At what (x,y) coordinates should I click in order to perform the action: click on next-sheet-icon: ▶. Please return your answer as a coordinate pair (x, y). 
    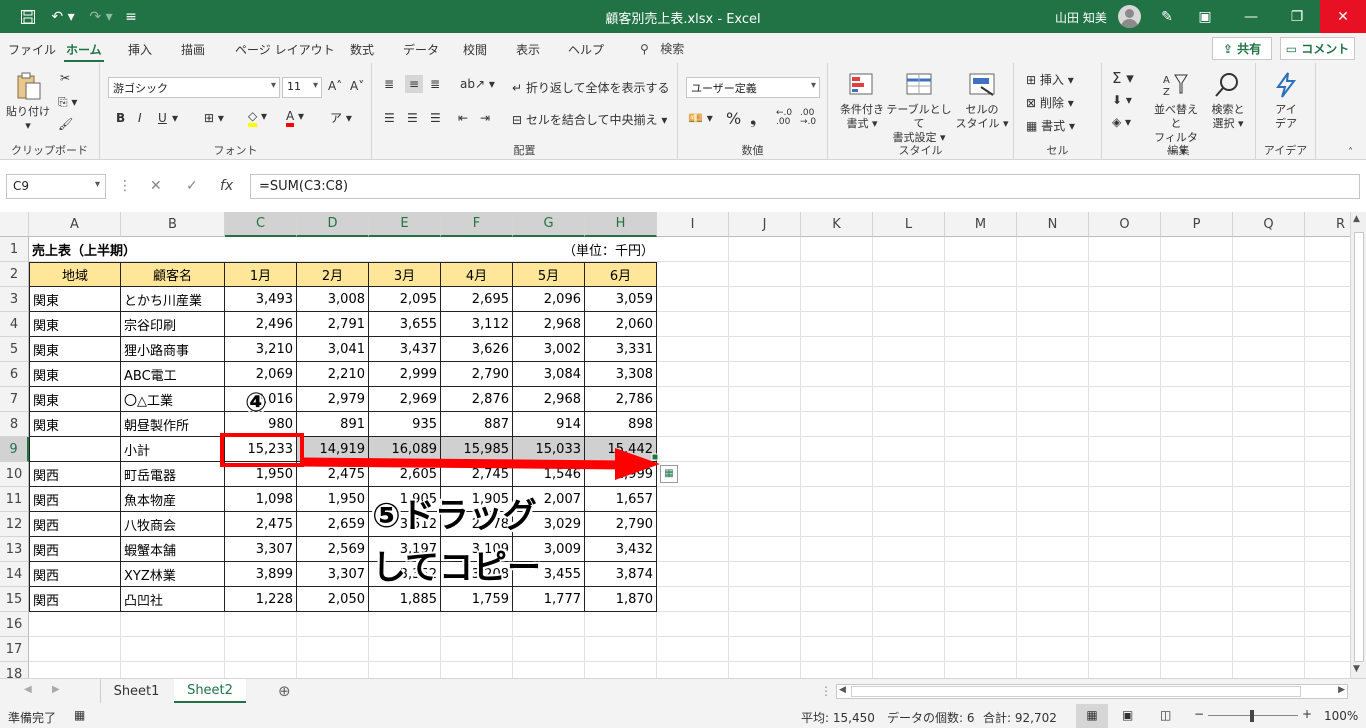
    Looking at the image, I should click on (56, 689).